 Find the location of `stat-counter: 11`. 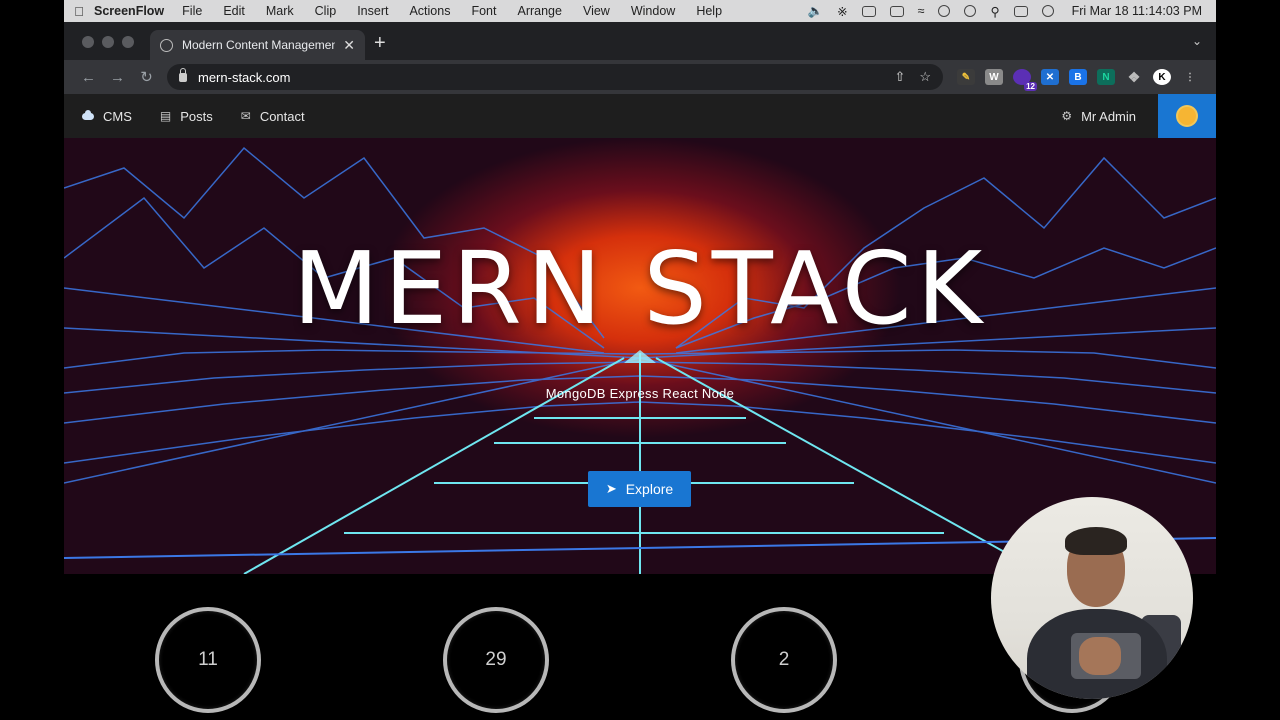

stat-counter: 11 is located at coordinates (208, 660).